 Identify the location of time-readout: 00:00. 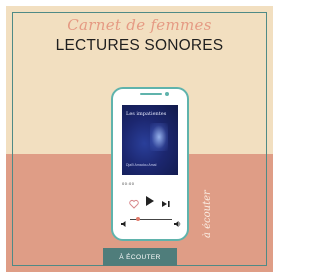
(128, 183).